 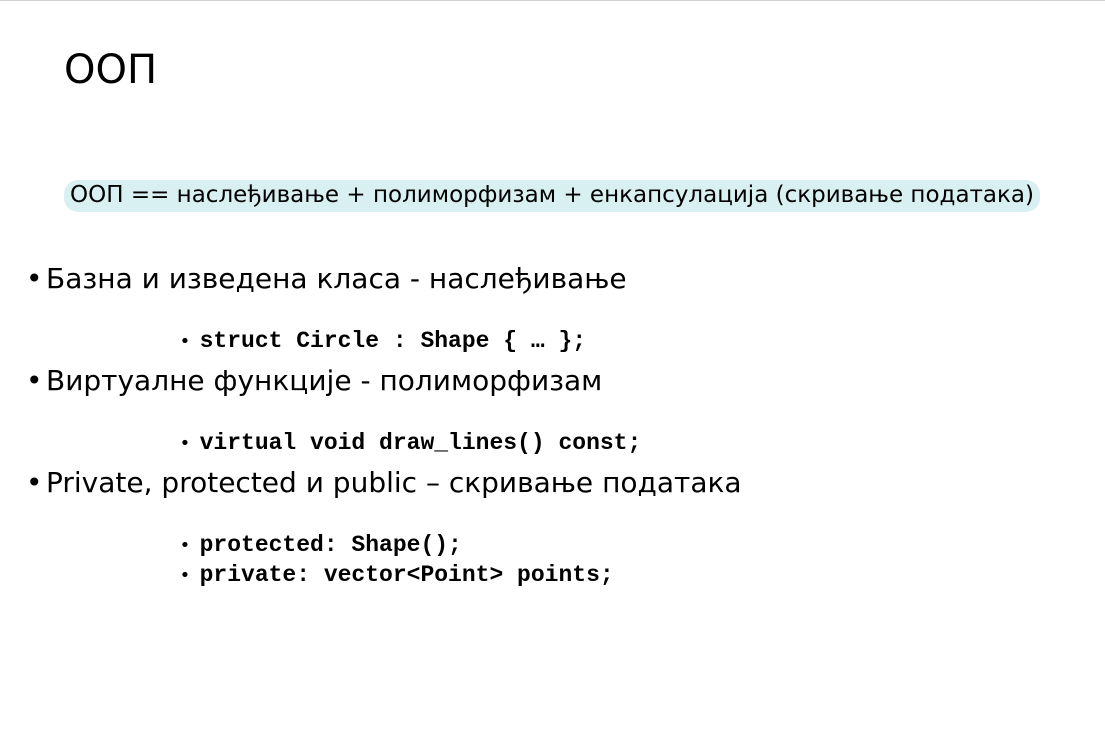 I want to click on bullet-inheritance: • Базна и изведена класа - наслеђивање, so click(x=326, y=279).